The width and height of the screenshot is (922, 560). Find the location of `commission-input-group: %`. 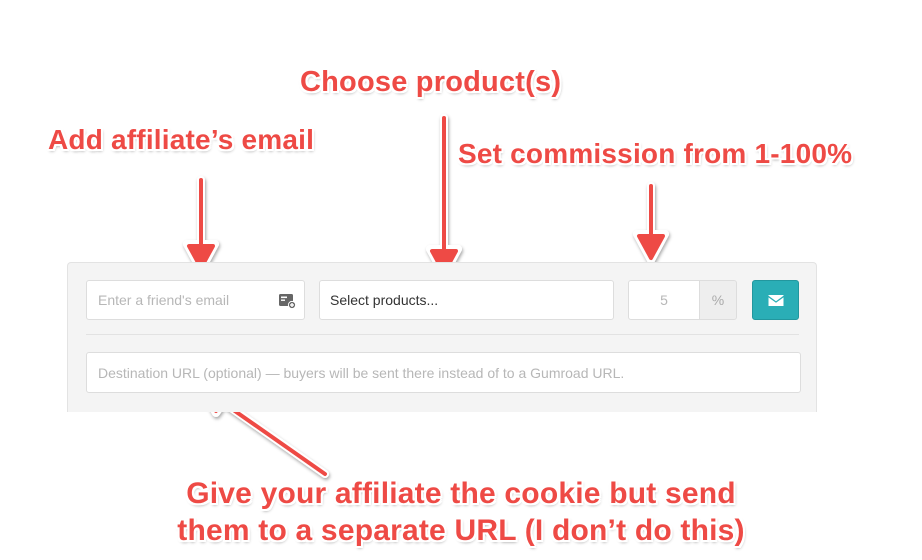

commission-input-group: % is located at coordinates (682, 300).